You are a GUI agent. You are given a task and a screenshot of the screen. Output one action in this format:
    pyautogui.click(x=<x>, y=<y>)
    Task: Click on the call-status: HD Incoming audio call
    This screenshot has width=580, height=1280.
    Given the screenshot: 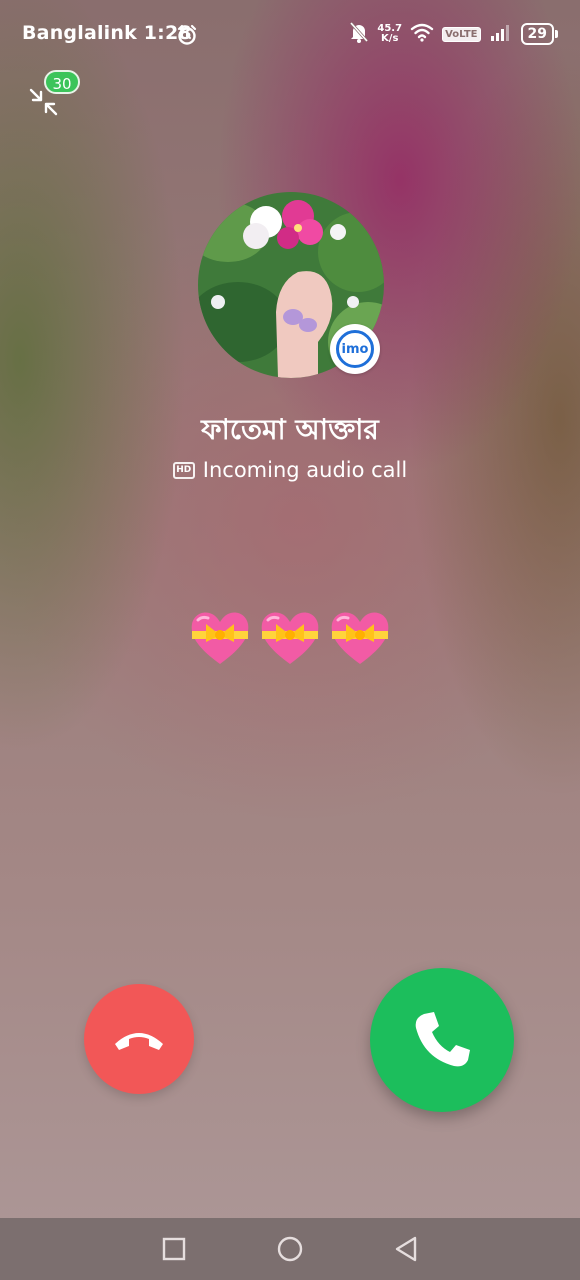 What is the action you would take?
    pyautogui.click(x=290, y=470)
    